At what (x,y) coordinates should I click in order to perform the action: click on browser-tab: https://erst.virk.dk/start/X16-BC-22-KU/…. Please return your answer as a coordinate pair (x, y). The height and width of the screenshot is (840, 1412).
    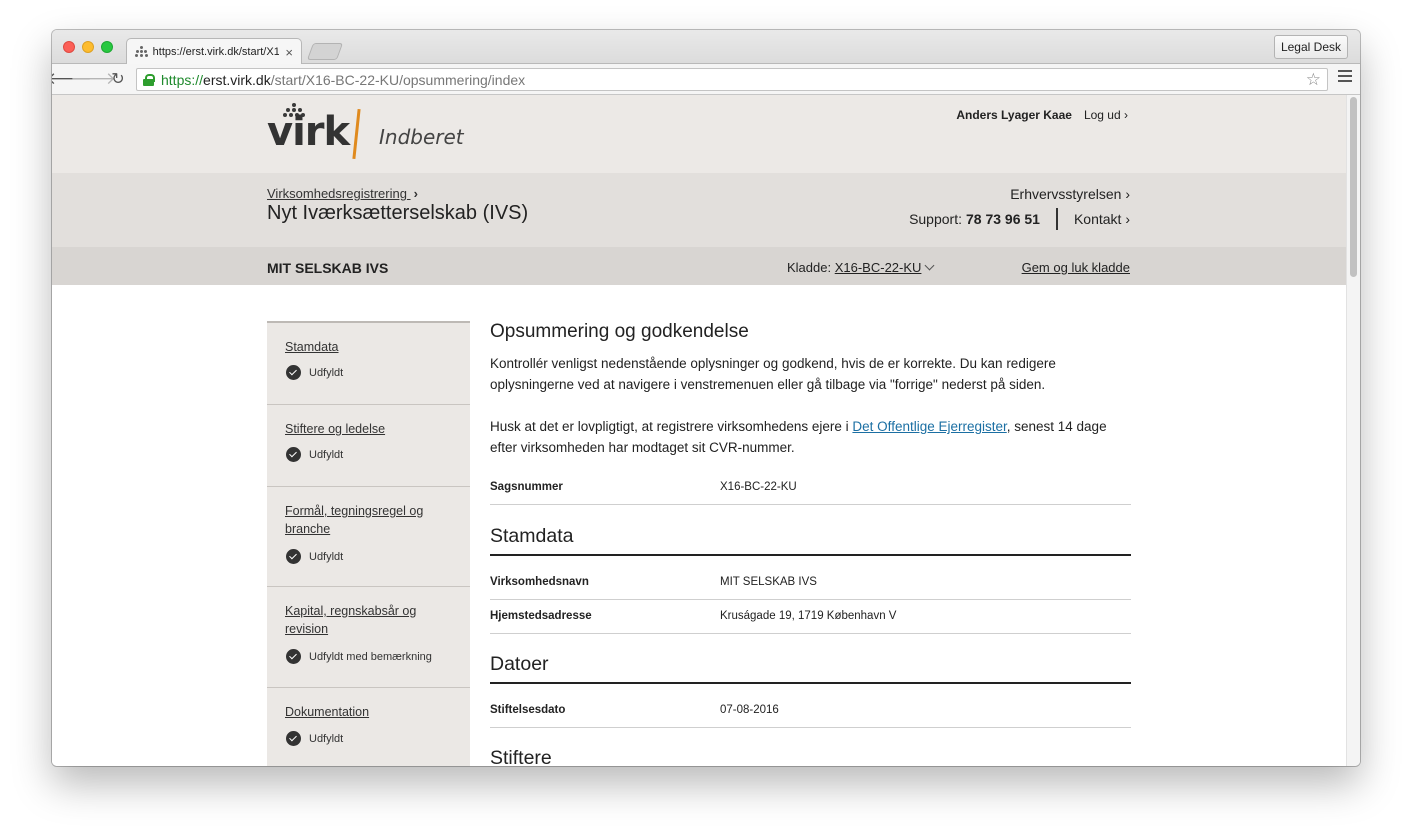
    Looking at the image, I should click on (214, 51).